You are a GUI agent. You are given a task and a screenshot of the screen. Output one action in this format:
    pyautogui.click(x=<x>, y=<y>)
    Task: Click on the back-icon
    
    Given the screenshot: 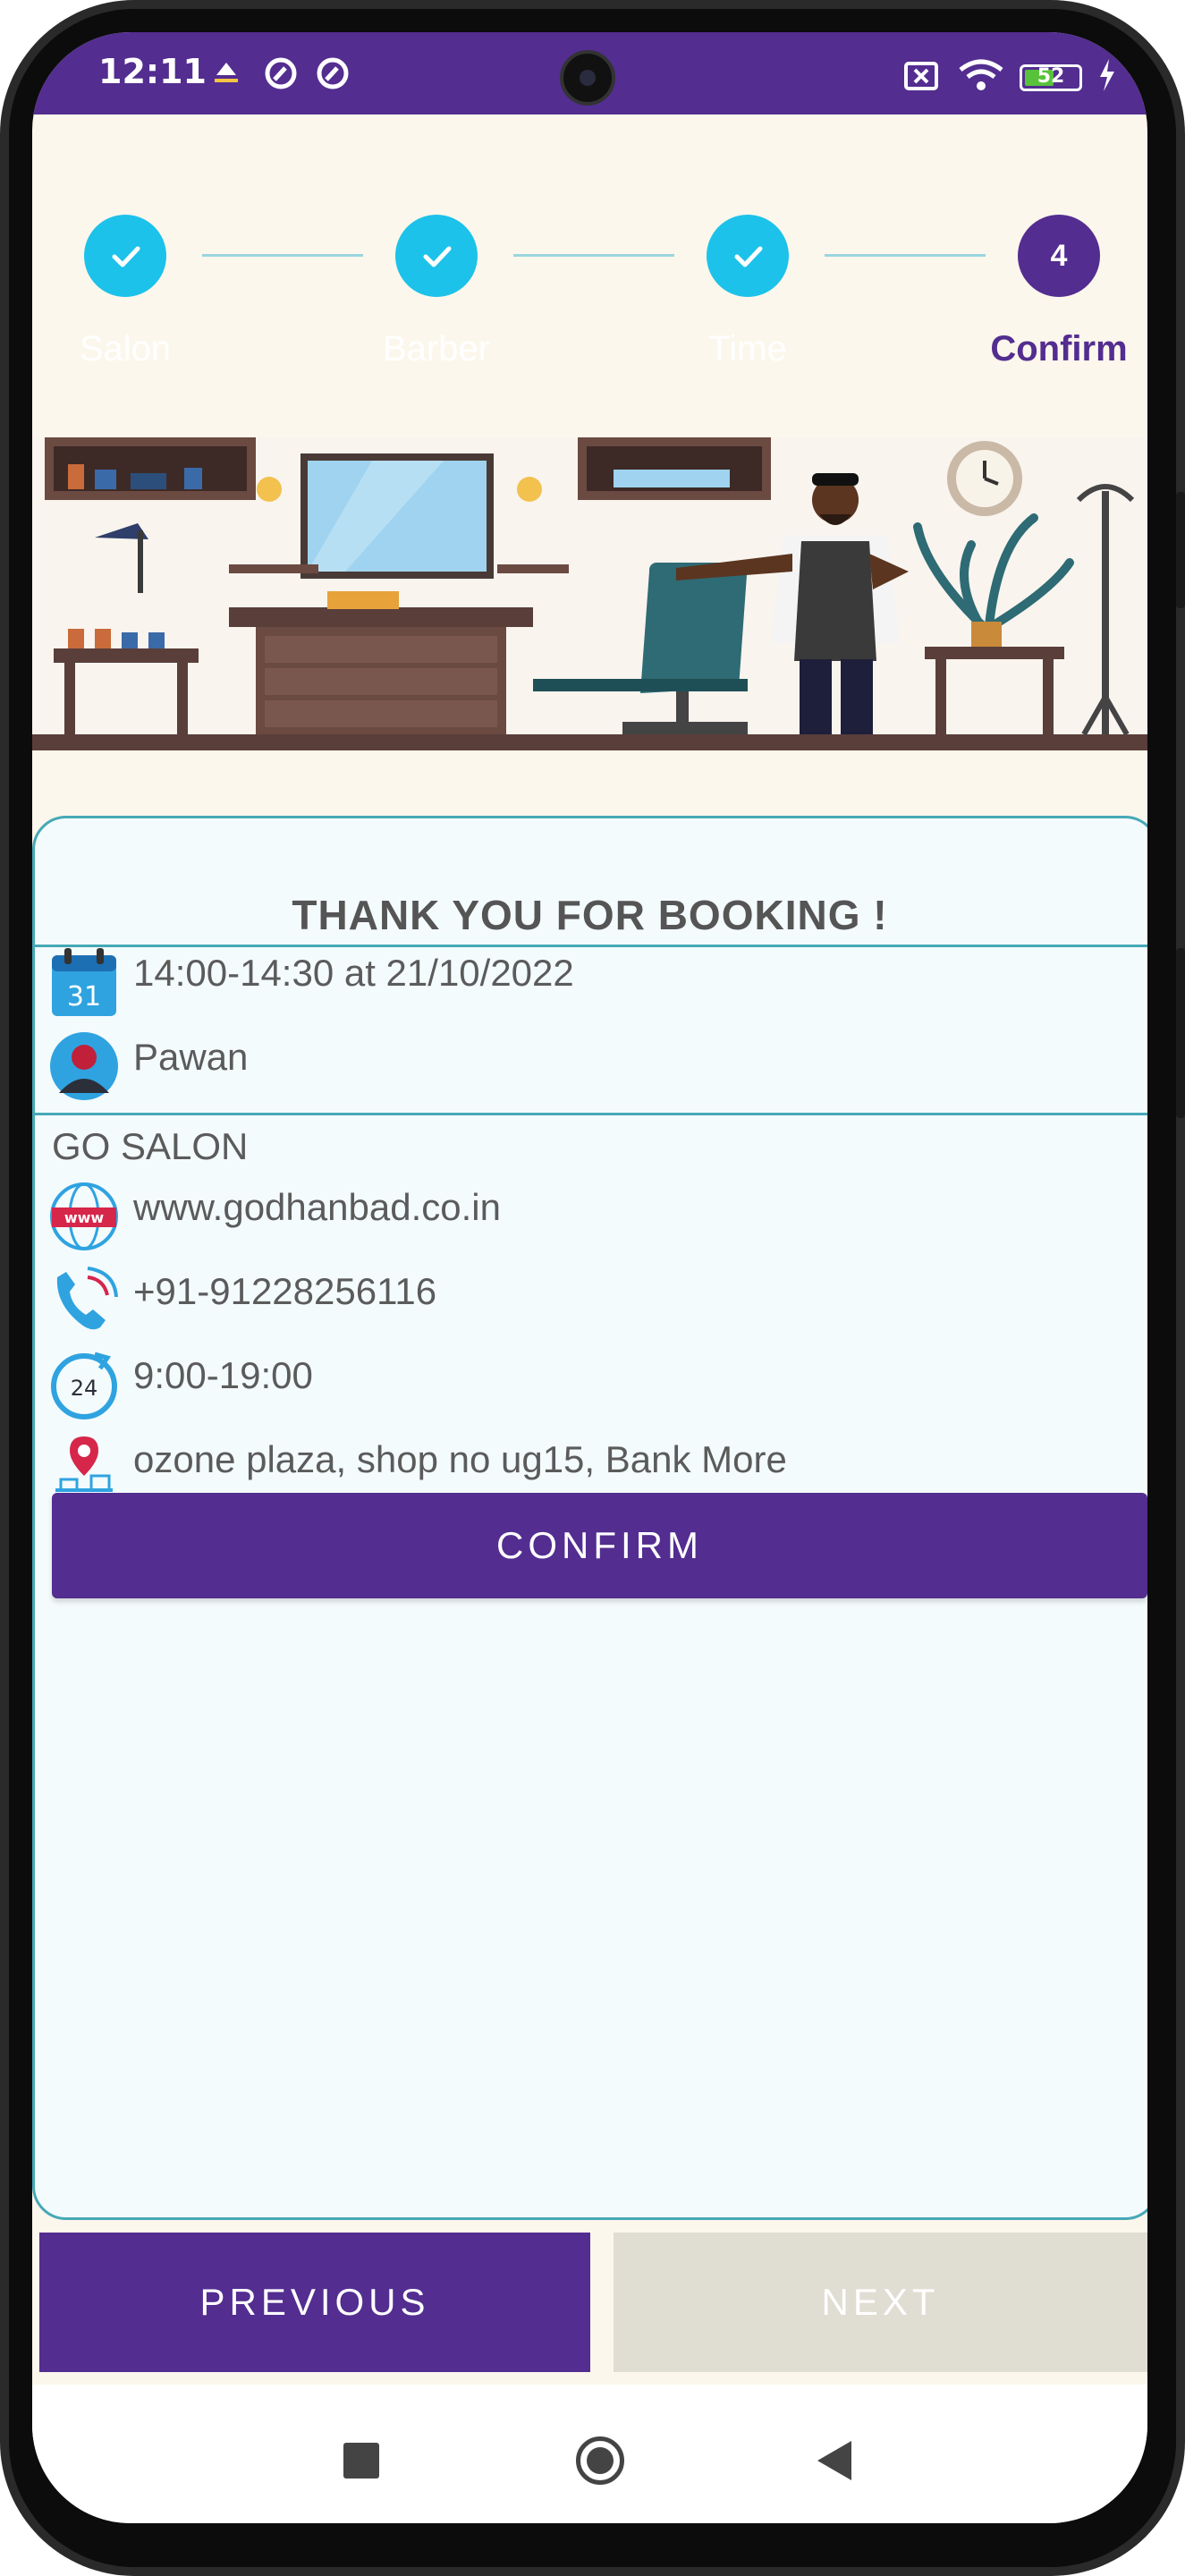 What is the action you would take?
    pyautogui.click(x=834, y=2460)
    